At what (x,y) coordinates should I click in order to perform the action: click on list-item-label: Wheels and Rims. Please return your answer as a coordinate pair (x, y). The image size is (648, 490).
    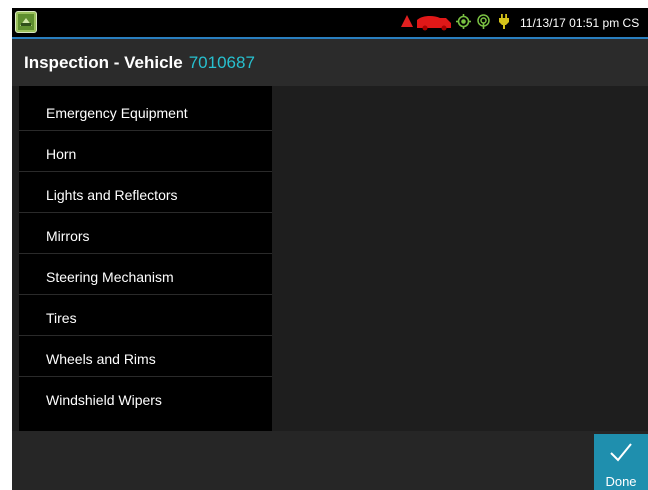
    Looking at the image, I should click on (101, 359).